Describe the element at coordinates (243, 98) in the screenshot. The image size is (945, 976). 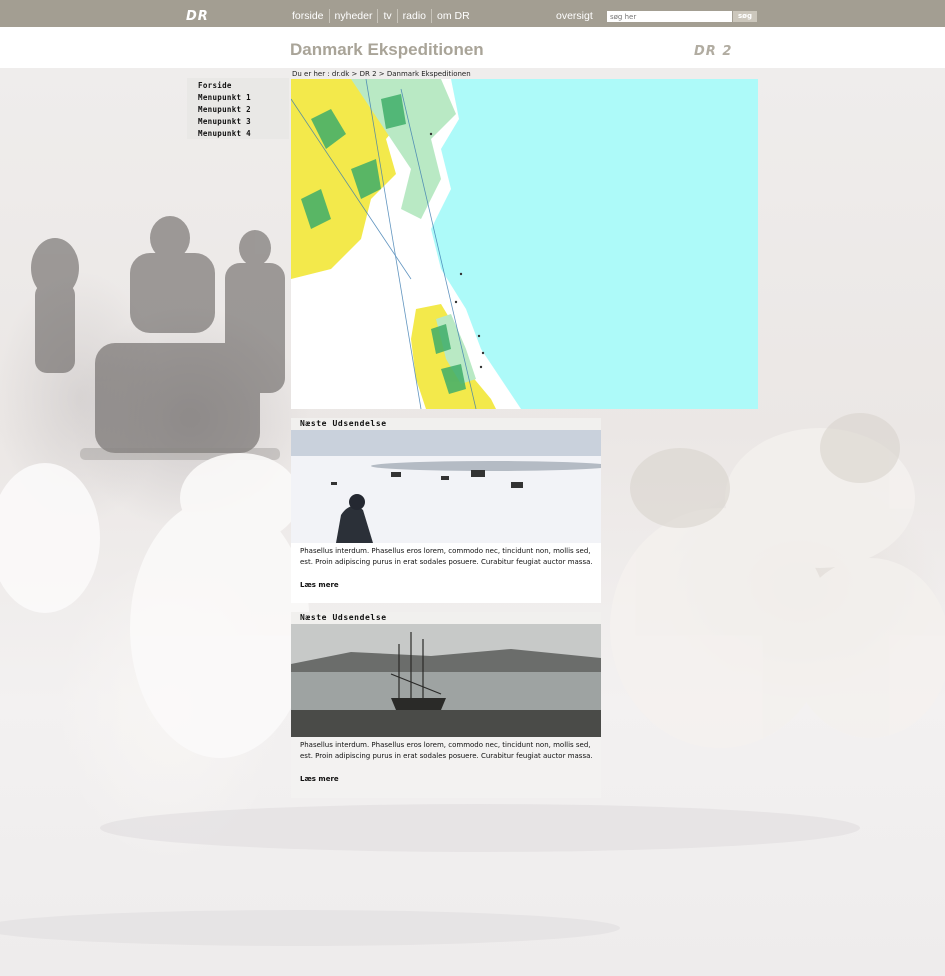
I see `menu-item-1: Menupunkt 1` at that location.